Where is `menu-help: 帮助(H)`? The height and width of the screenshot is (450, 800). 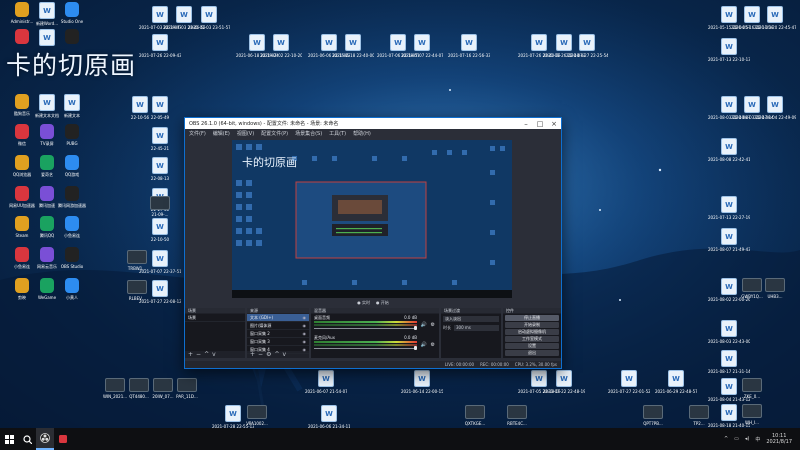
menu-help: 帮助(H) is located at coordinates (362, 133).